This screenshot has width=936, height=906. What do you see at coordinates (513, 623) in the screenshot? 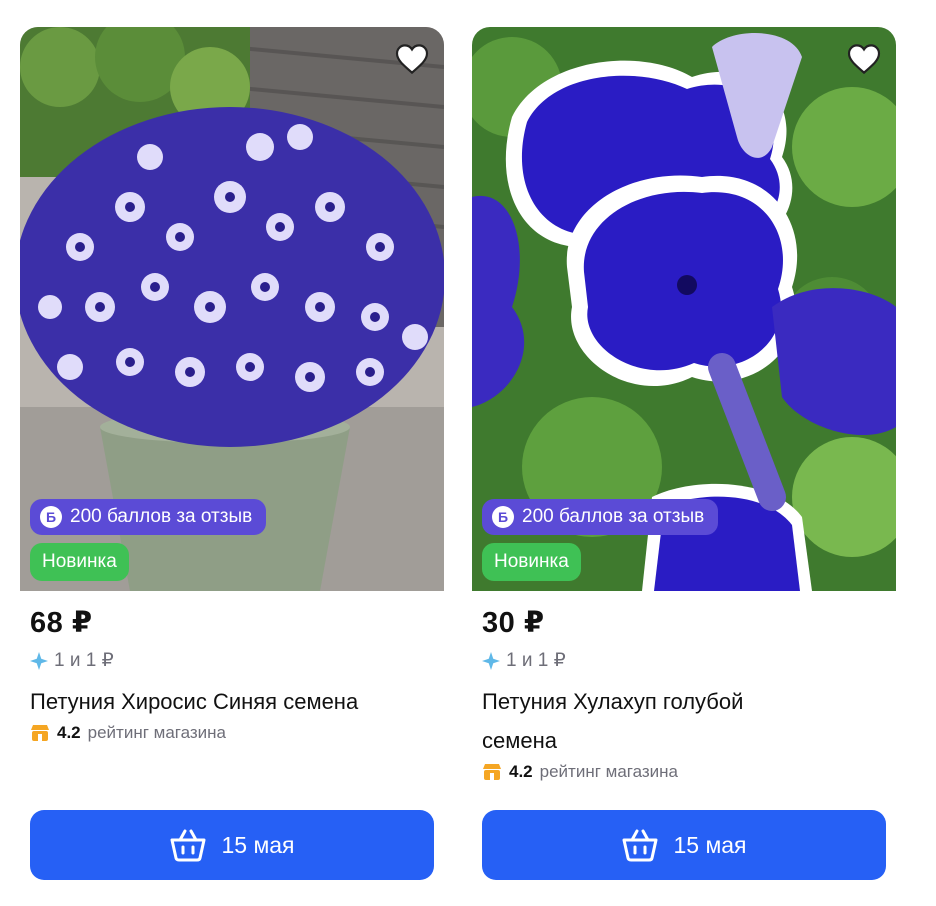
I see `price: 30 ₽` at bounding box center [513, 623].